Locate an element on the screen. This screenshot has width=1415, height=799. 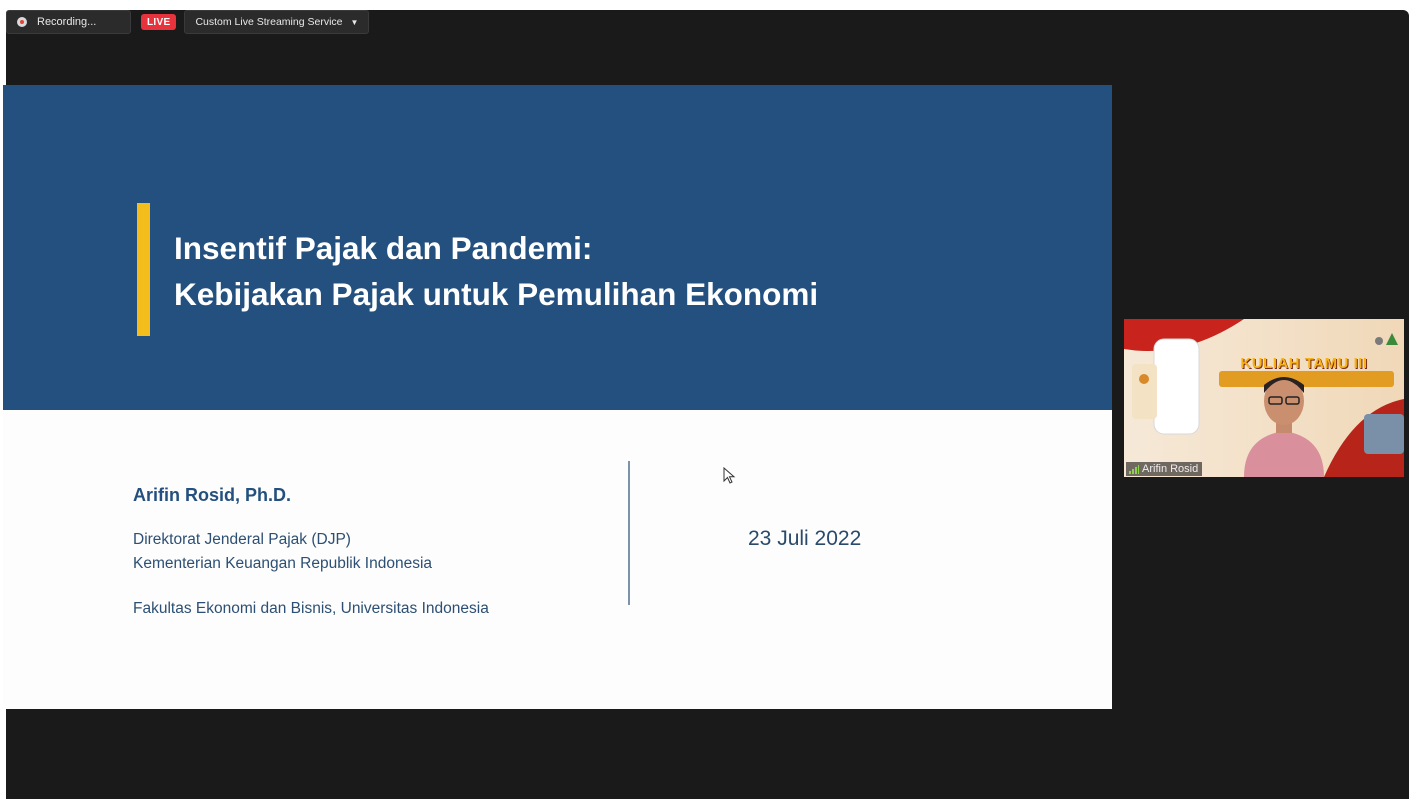
participant-video-feed is located at coordinates (1264, 398).